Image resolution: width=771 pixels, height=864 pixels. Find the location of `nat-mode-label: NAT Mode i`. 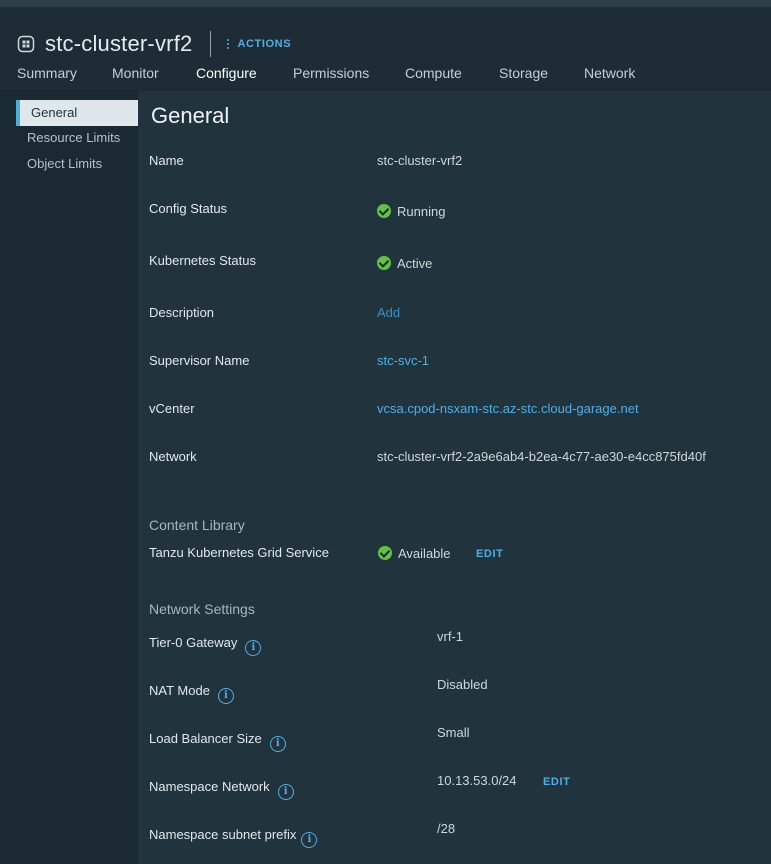

nat-mode-label: NAT Mode i is located at coordinates (191, 693).